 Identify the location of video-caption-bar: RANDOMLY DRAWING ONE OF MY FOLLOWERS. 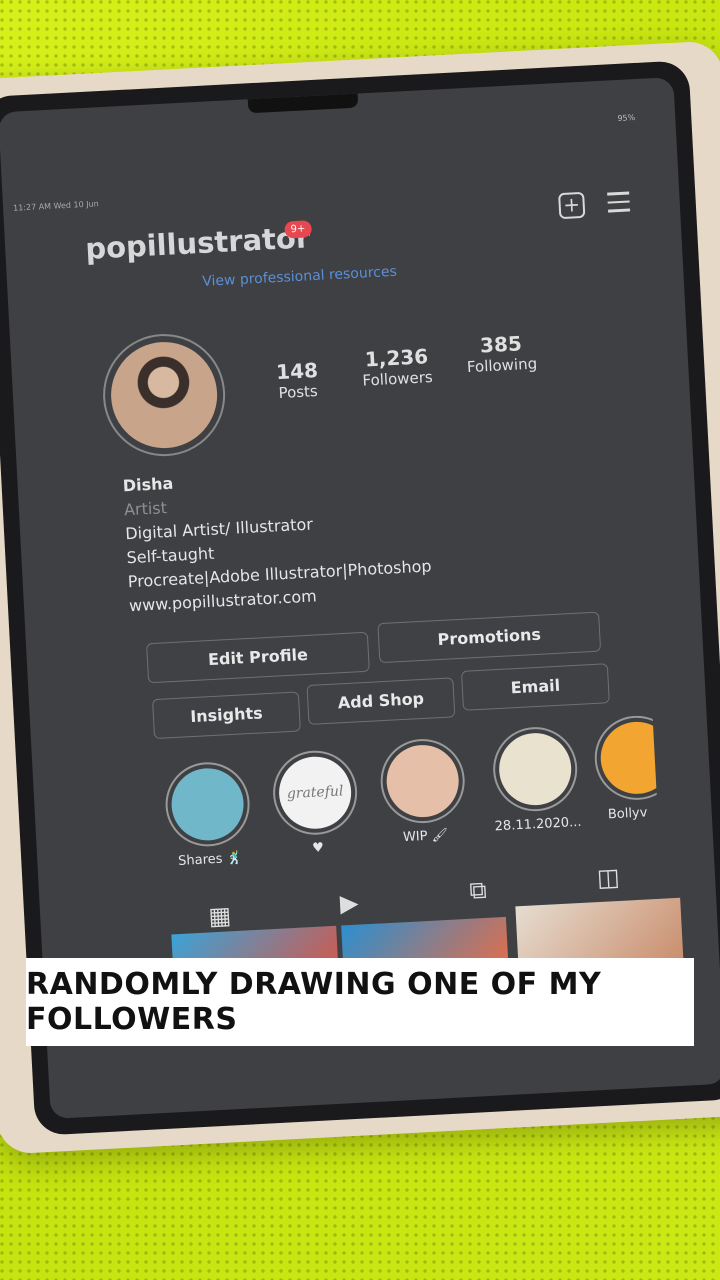
(360, 1002).